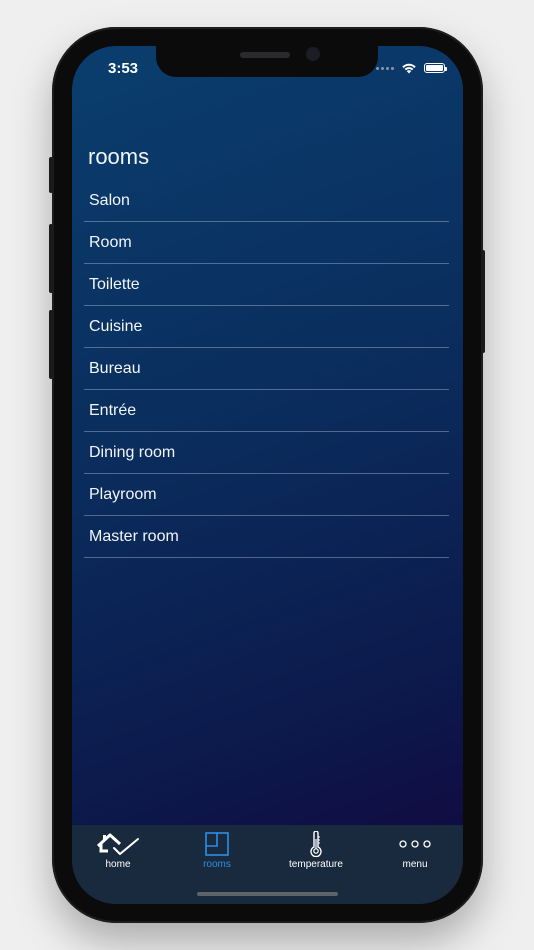 Image resolution: width=534 pixels, height=950 pixels. I want to click on earpiece-speaker, so click(265, 55).